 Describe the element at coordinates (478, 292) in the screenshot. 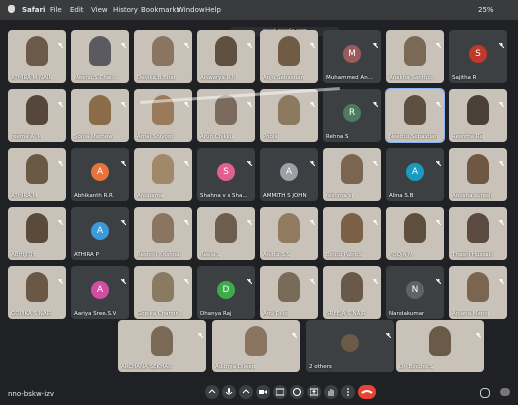

I see `participant-tile: Anjana Manoj` at that location.